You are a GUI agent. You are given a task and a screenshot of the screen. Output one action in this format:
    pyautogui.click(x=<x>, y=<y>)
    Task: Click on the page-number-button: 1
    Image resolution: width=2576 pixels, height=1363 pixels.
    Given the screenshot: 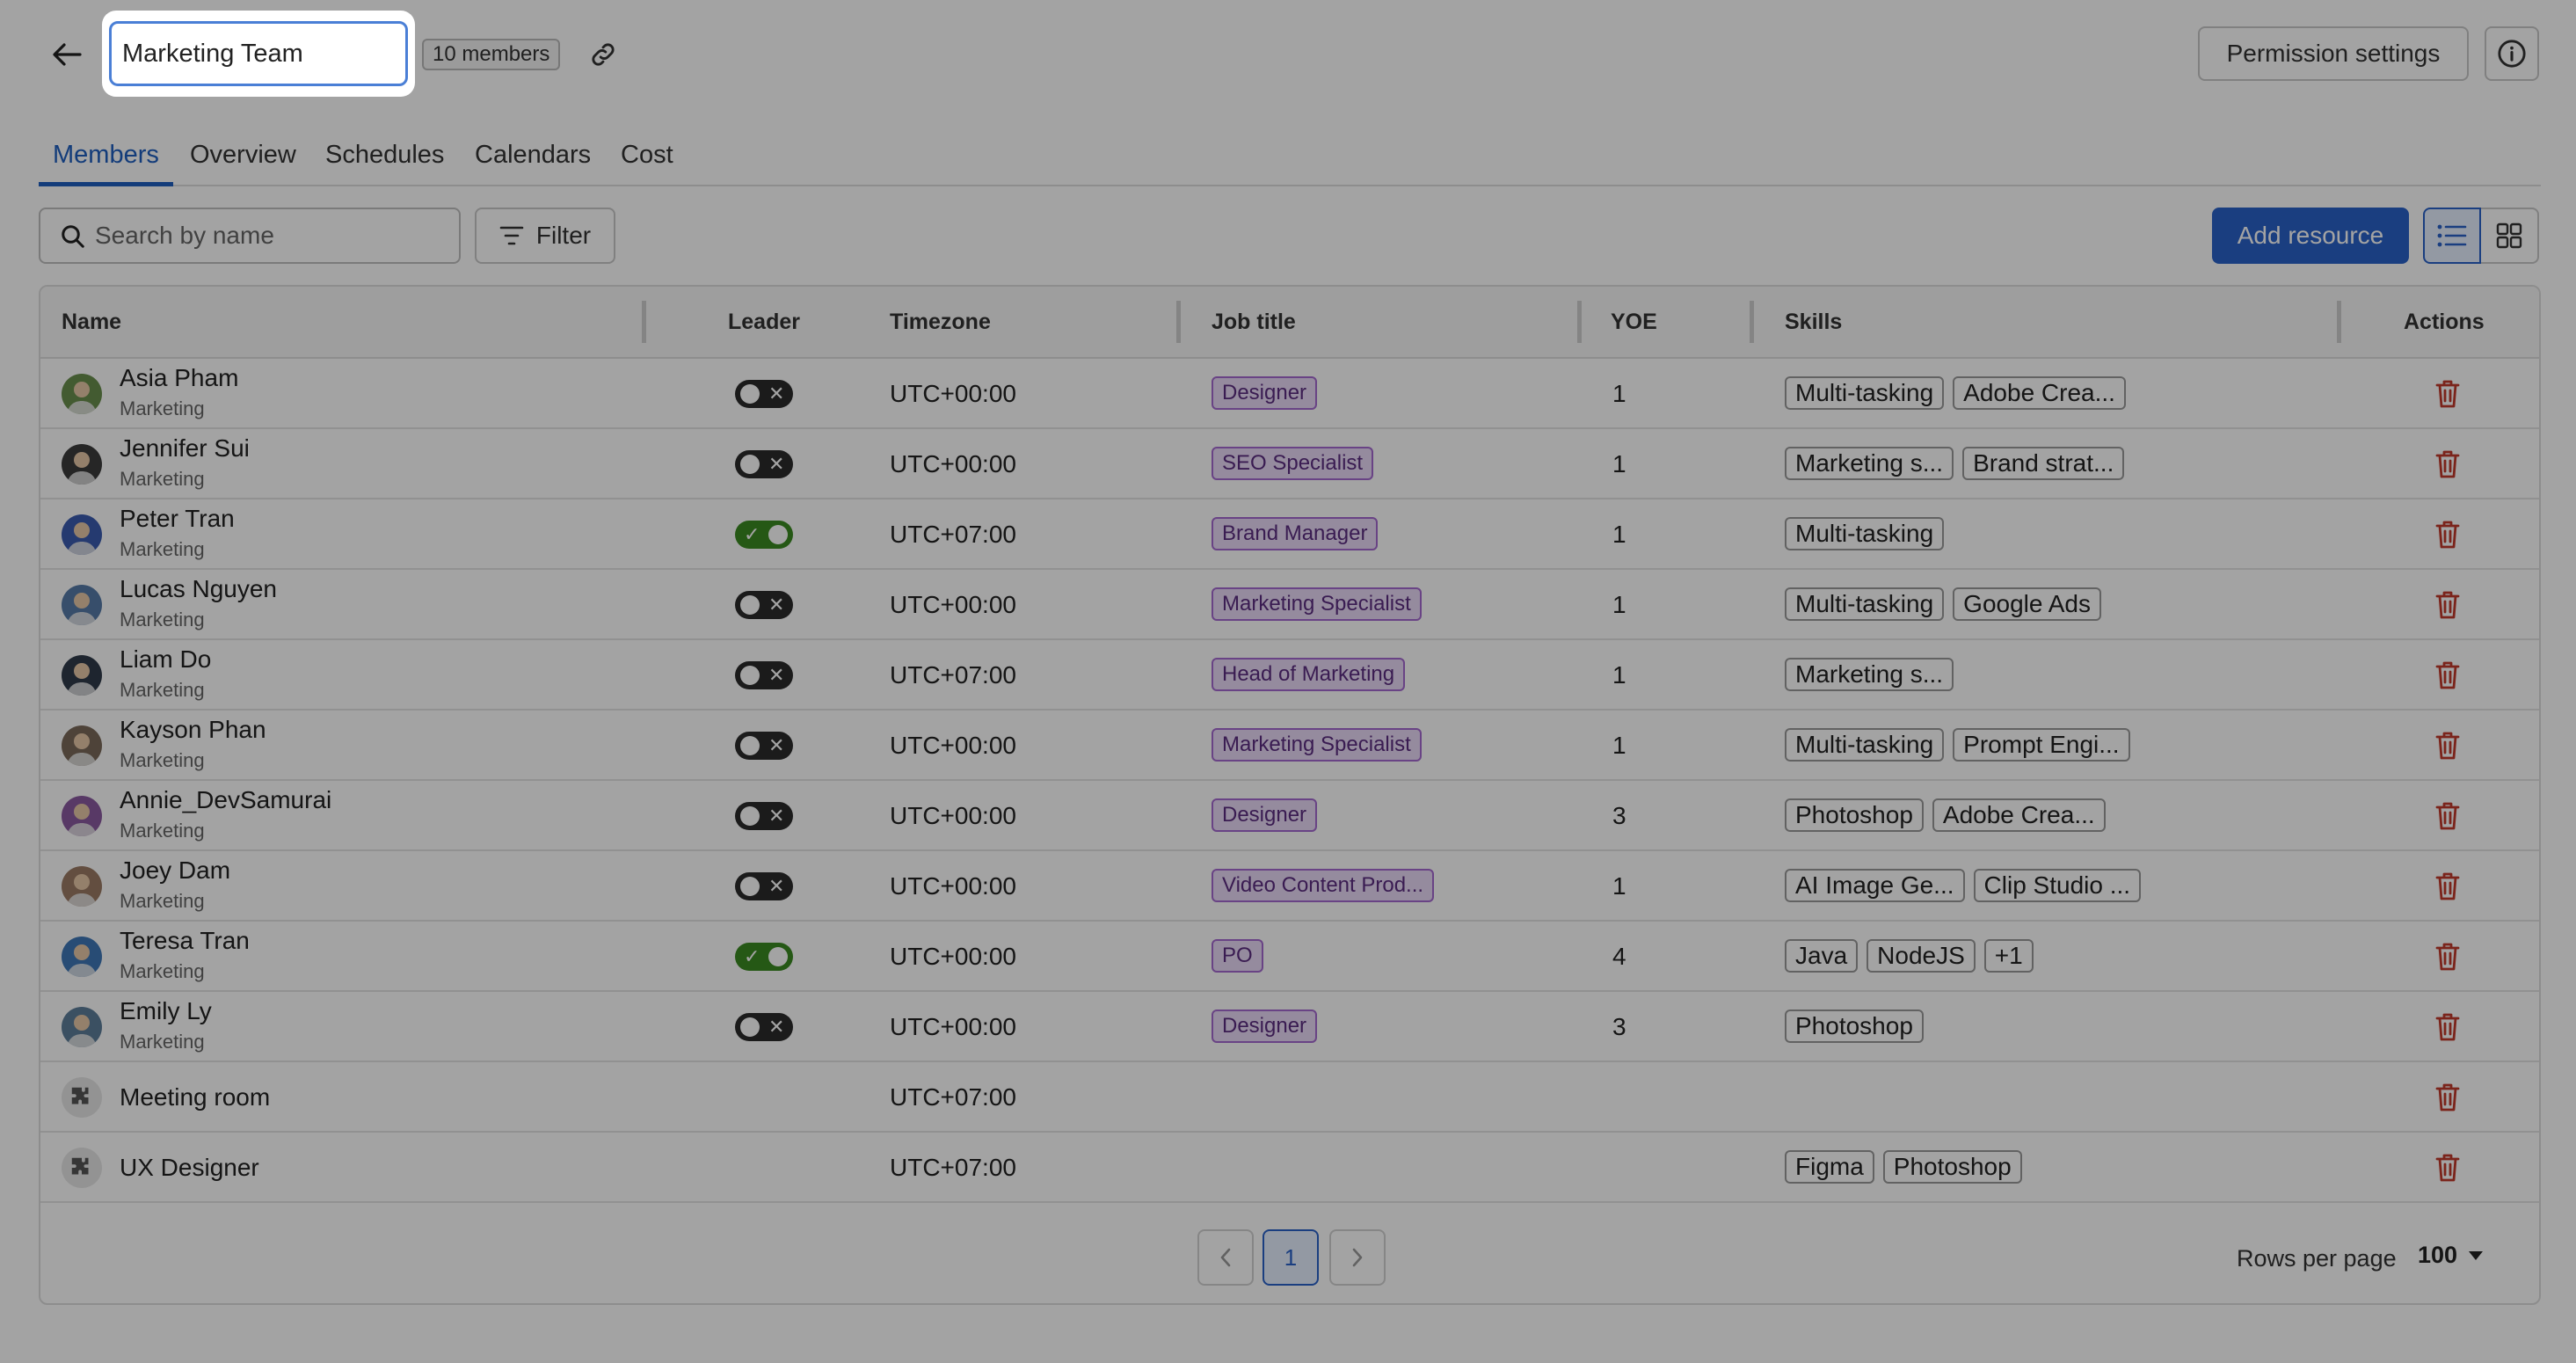 What is the action you would take?
    pyautogui.click(x=1291, y=1257)
    